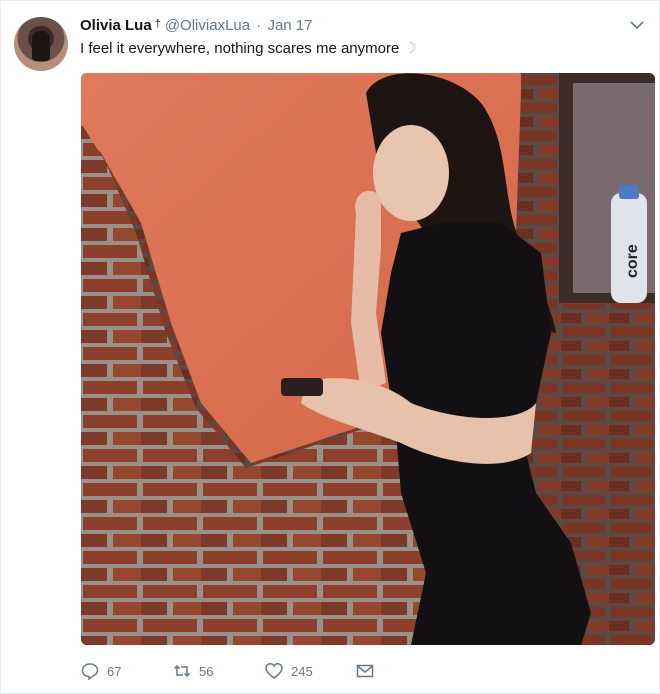 The width and height of the screenshot is (660, 694). Describe the element at coordinates (157, 24) in the screenshot. I see `name-badge: †` at that location.